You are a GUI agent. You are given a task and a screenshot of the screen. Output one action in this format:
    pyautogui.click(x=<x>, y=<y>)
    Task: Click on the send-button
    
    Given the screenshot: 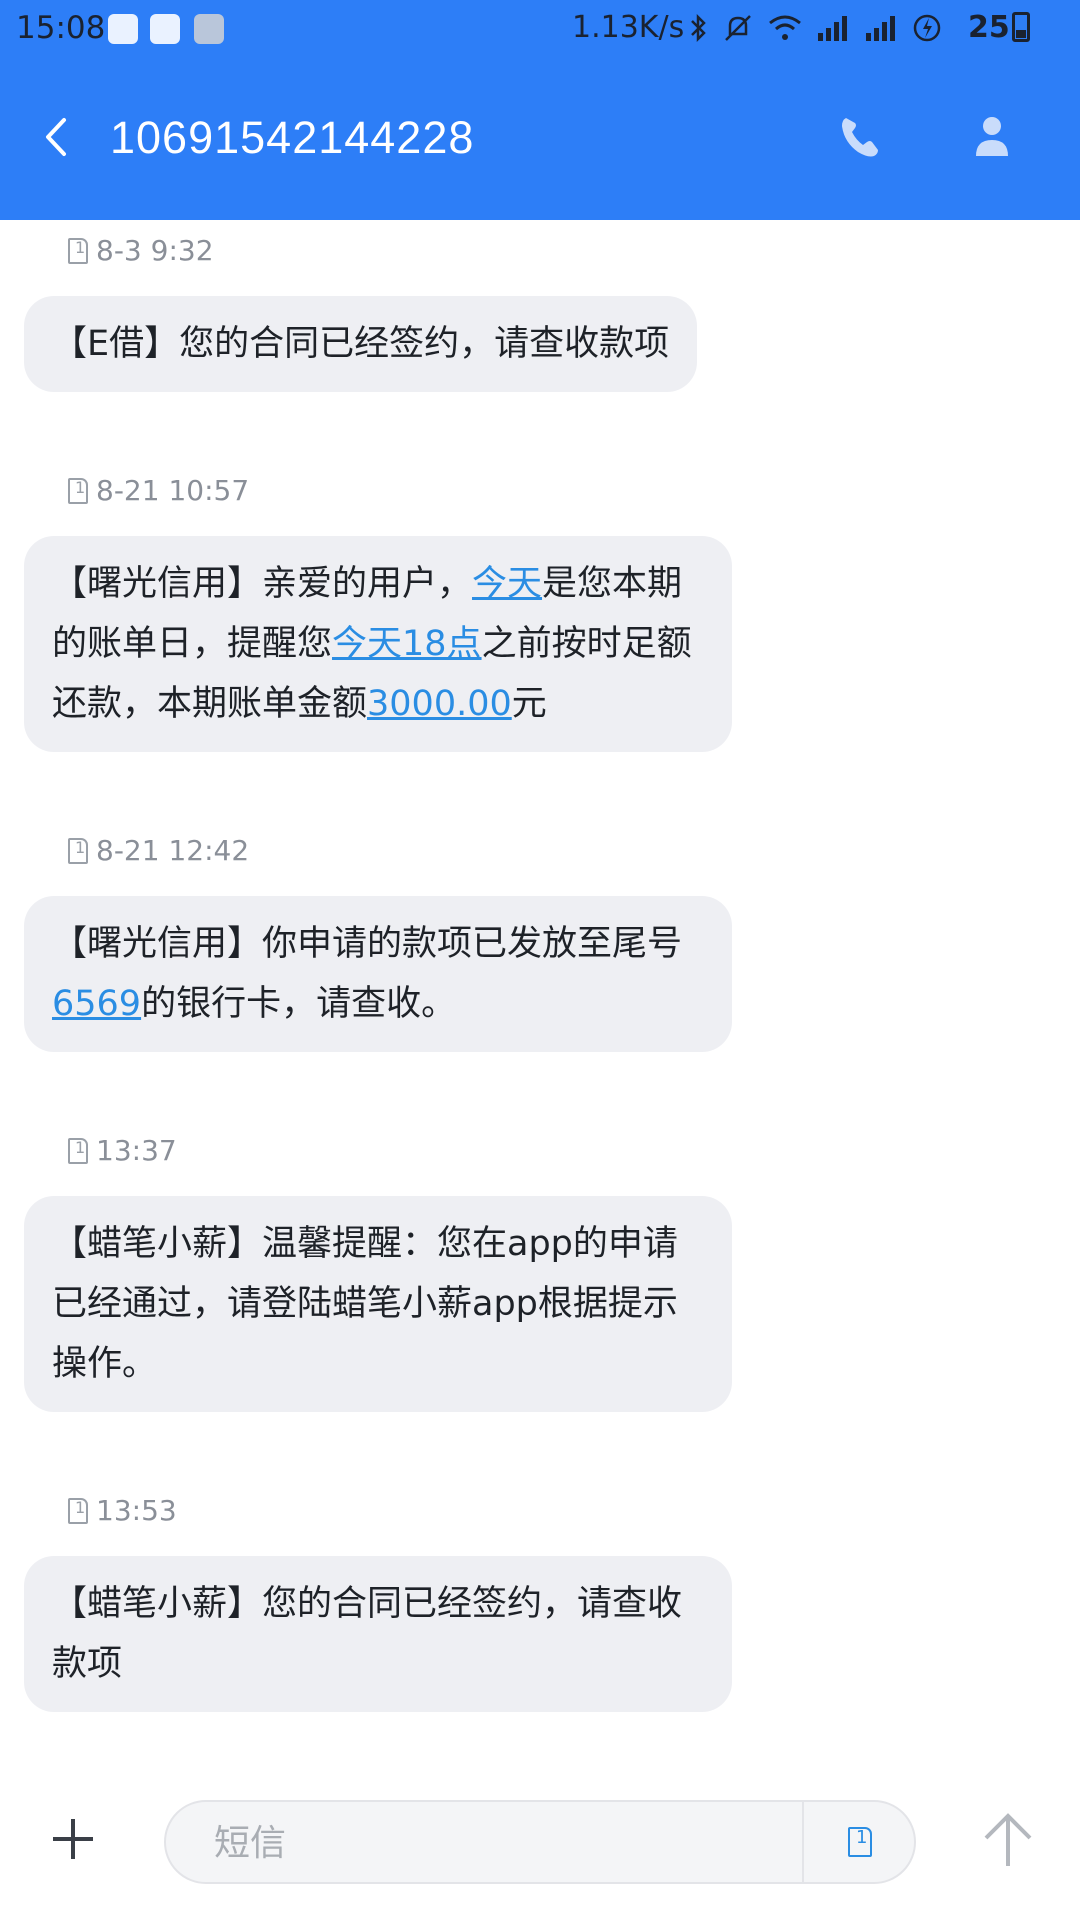 What is the action you would take?
    pyautogui.click(x=1008, y=1840)
    